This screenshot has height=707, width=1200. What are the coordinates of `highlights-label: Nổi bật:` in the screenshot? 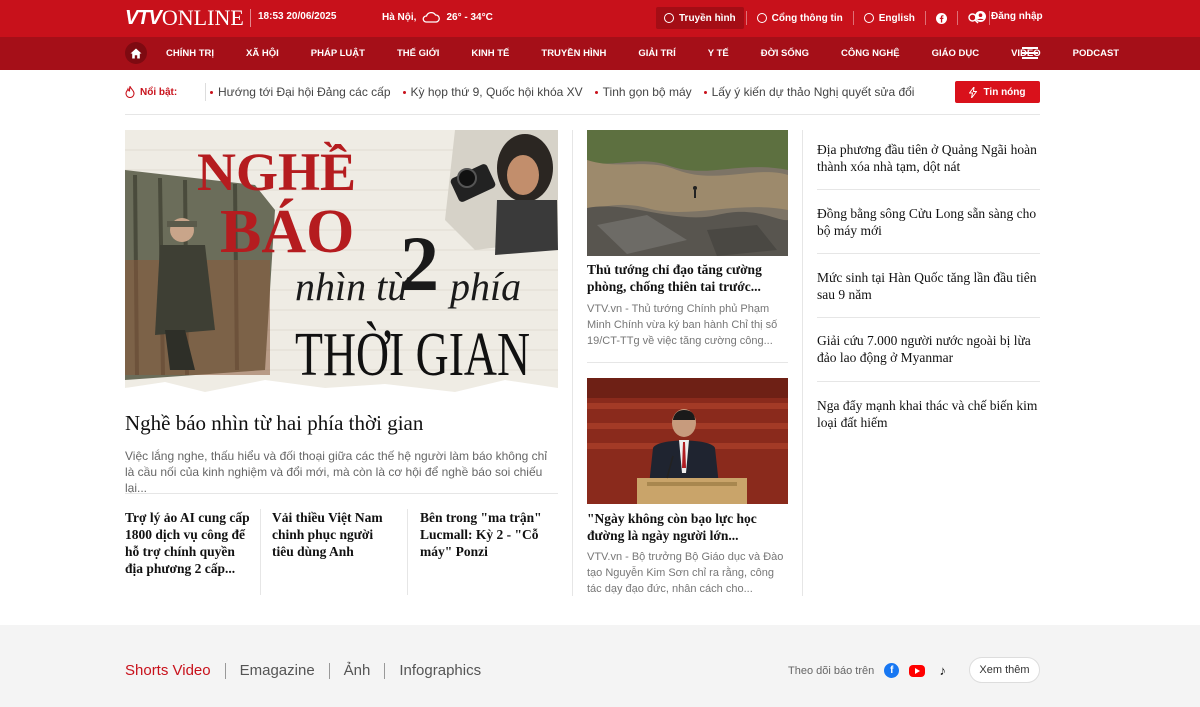 It's located at (164, 92).